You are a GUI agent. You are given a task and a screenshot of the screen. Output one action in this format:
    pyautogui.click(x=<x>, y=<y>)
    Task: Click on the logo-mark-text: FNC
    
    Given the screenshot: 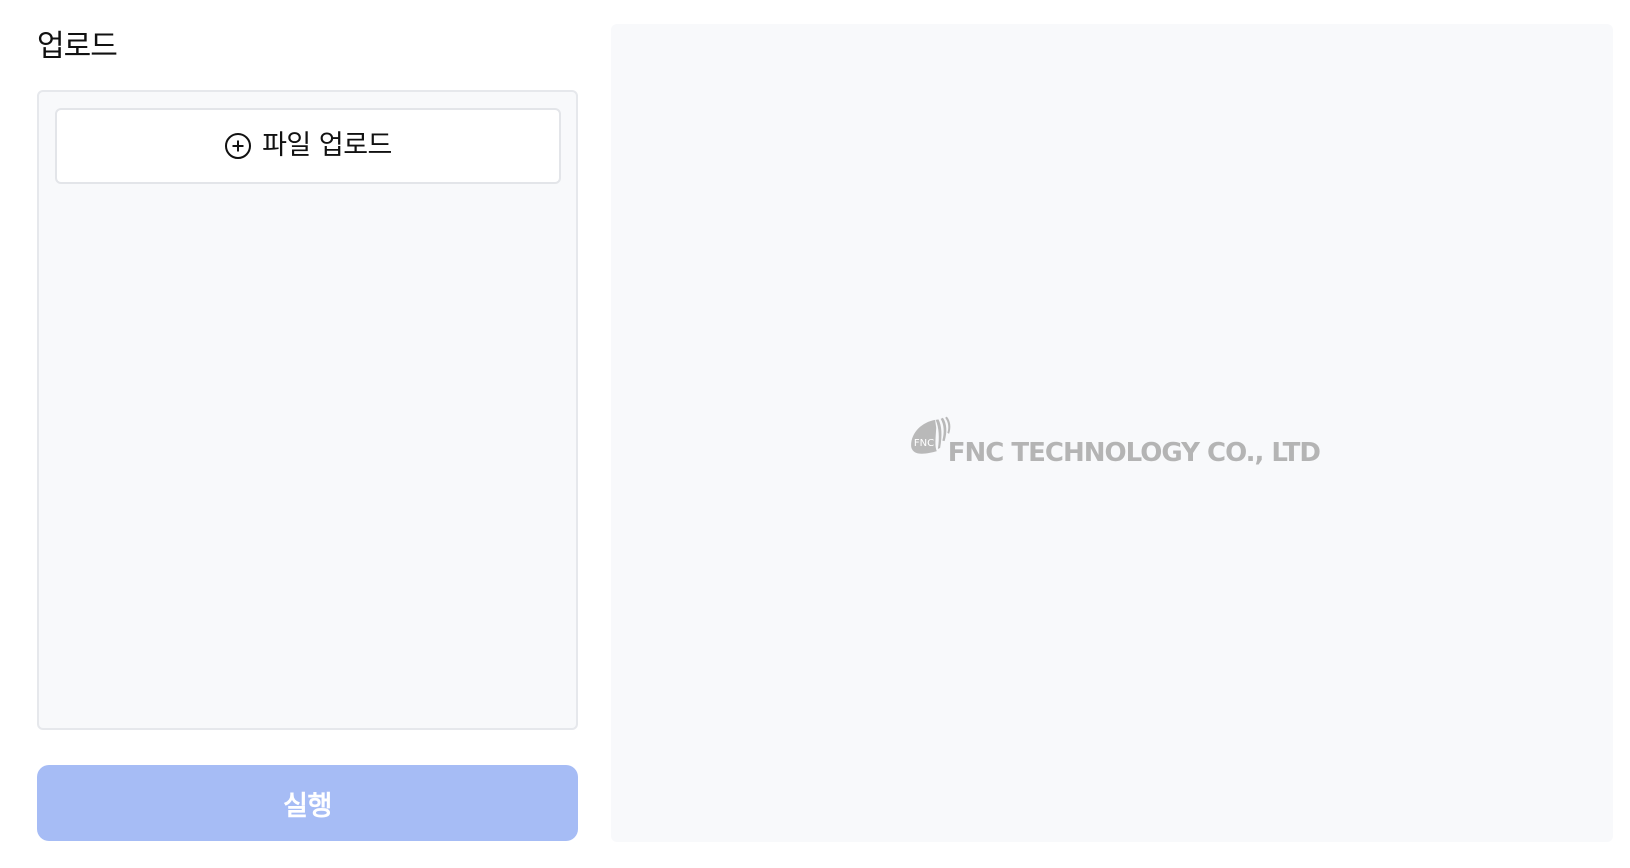 What is the action you would take?
    pyautogui.click(x=924, y=443)
    